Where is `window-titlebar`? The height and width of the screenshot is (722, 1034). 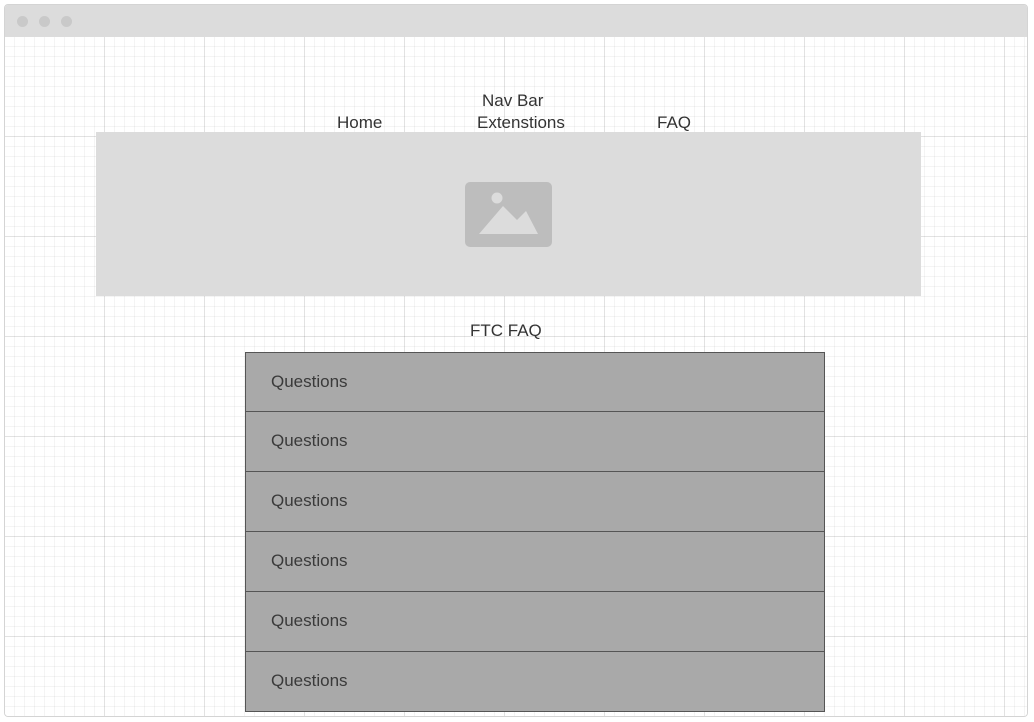
window-titlebar is located at coordinates (516, 21).